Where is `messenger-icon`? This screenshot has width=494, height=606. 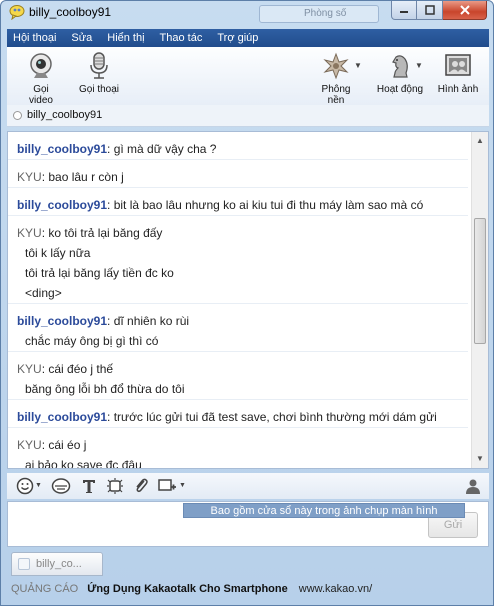 messenger-icon is located at coordinates (17, 12).